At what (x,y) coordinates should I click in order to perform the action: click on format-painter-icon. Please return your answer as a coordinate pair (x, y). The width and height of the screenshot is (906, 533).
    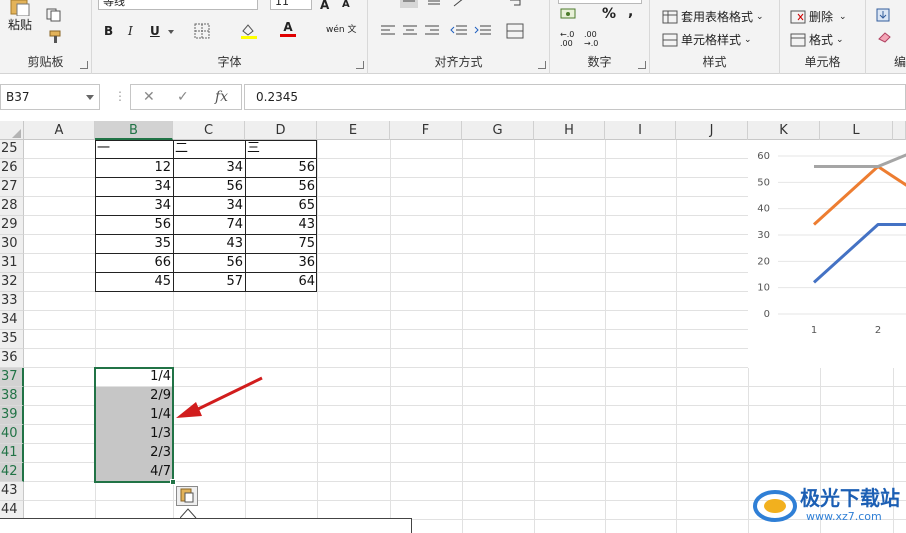
    Looking at the image, I should click on (56, 37).